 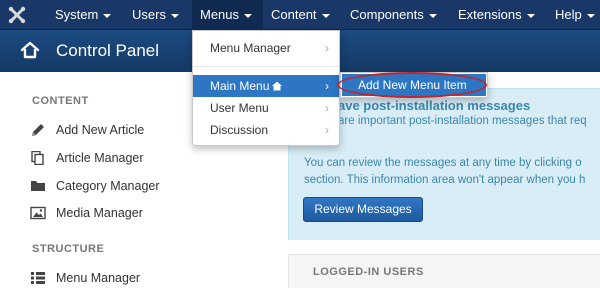 I want to click on menu-item-menu-manager: Menu Manager ›, so click(x=266, y=48).